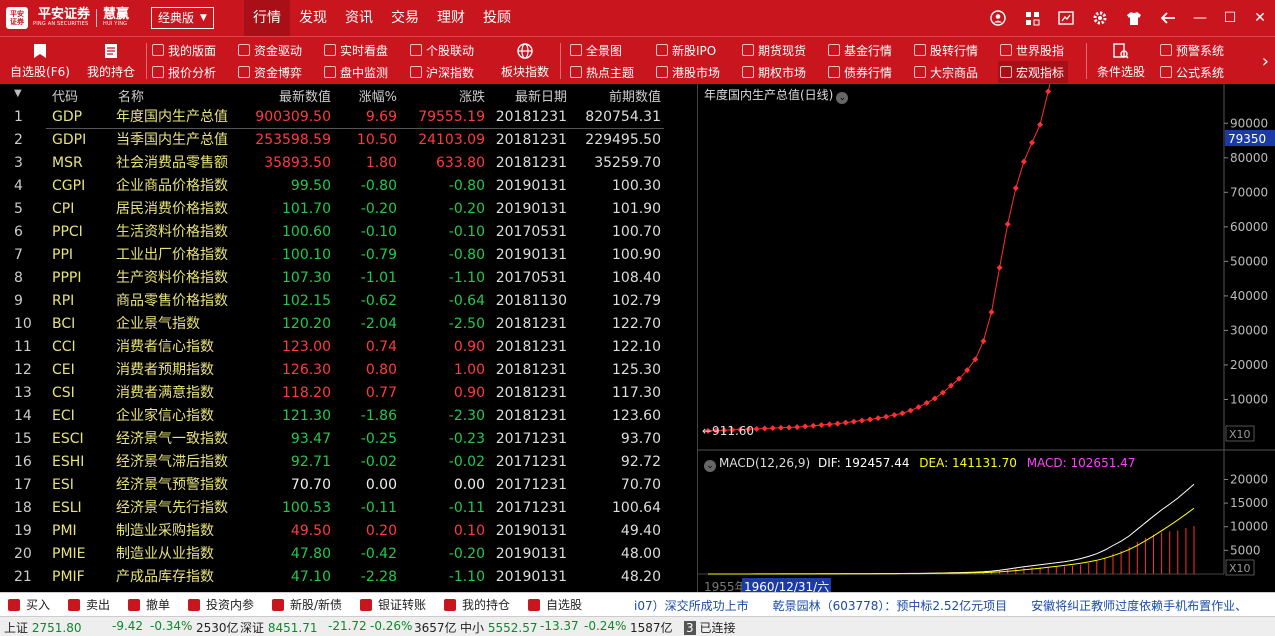 The image size is (1275, 636). Describe the element at coordinates (149, 604) in the screenshot. I see `cancel-order-button: 撤单` at that location.